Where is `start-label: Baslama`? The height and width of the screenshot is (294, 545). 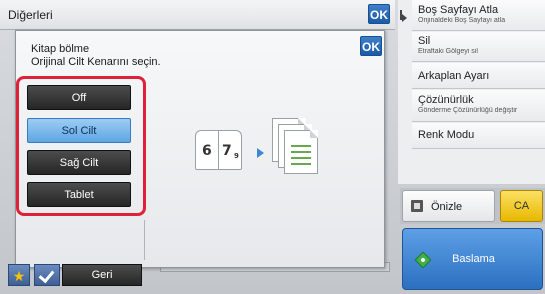
start-label: Baslama is located at coordinates (473, 259).